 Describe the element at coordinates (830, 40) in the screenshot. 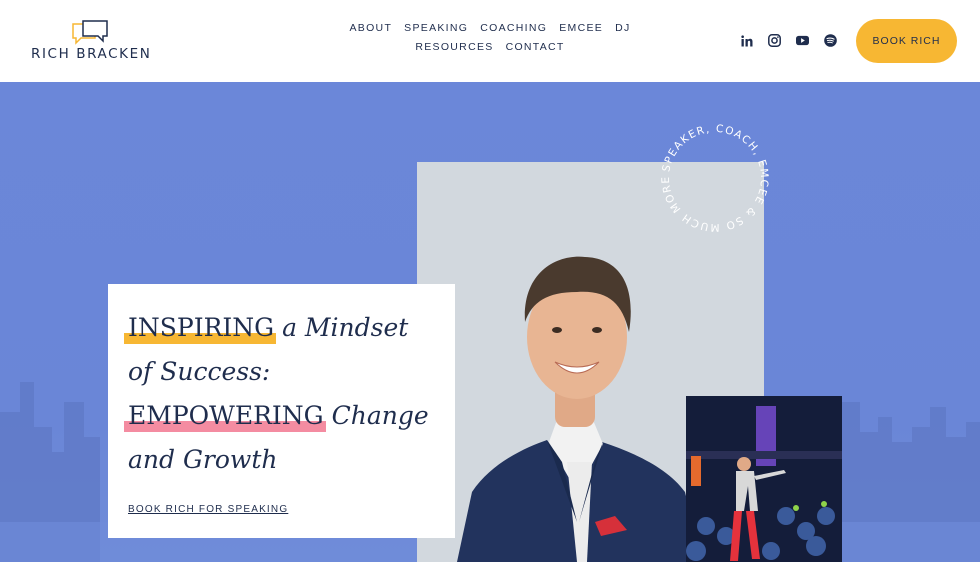

I see `spotify-icon` at that location.